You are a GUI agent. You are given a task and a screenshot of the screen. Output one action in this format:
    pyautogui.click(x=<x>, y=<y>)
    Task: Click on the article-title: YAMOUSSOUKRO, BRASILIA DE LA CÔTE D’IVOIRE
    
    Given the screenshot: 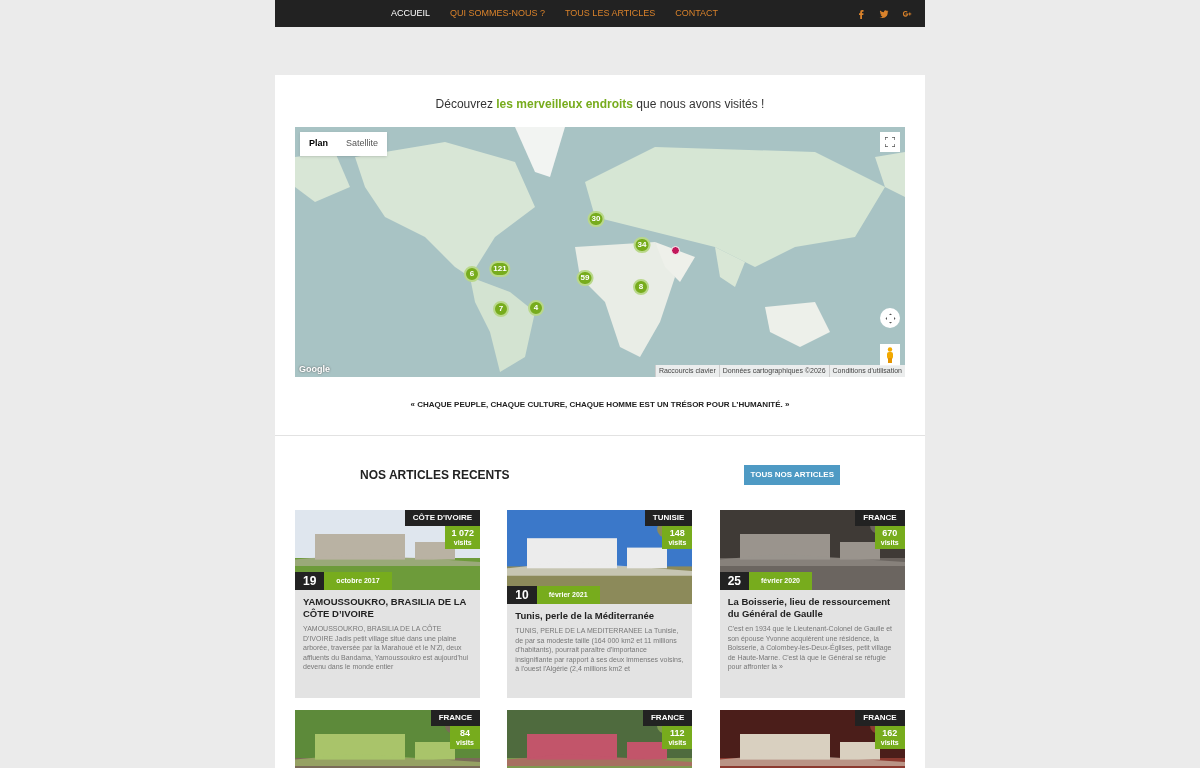 What is the action you would take?
    pyautogui.click(x=387, y=608)
    